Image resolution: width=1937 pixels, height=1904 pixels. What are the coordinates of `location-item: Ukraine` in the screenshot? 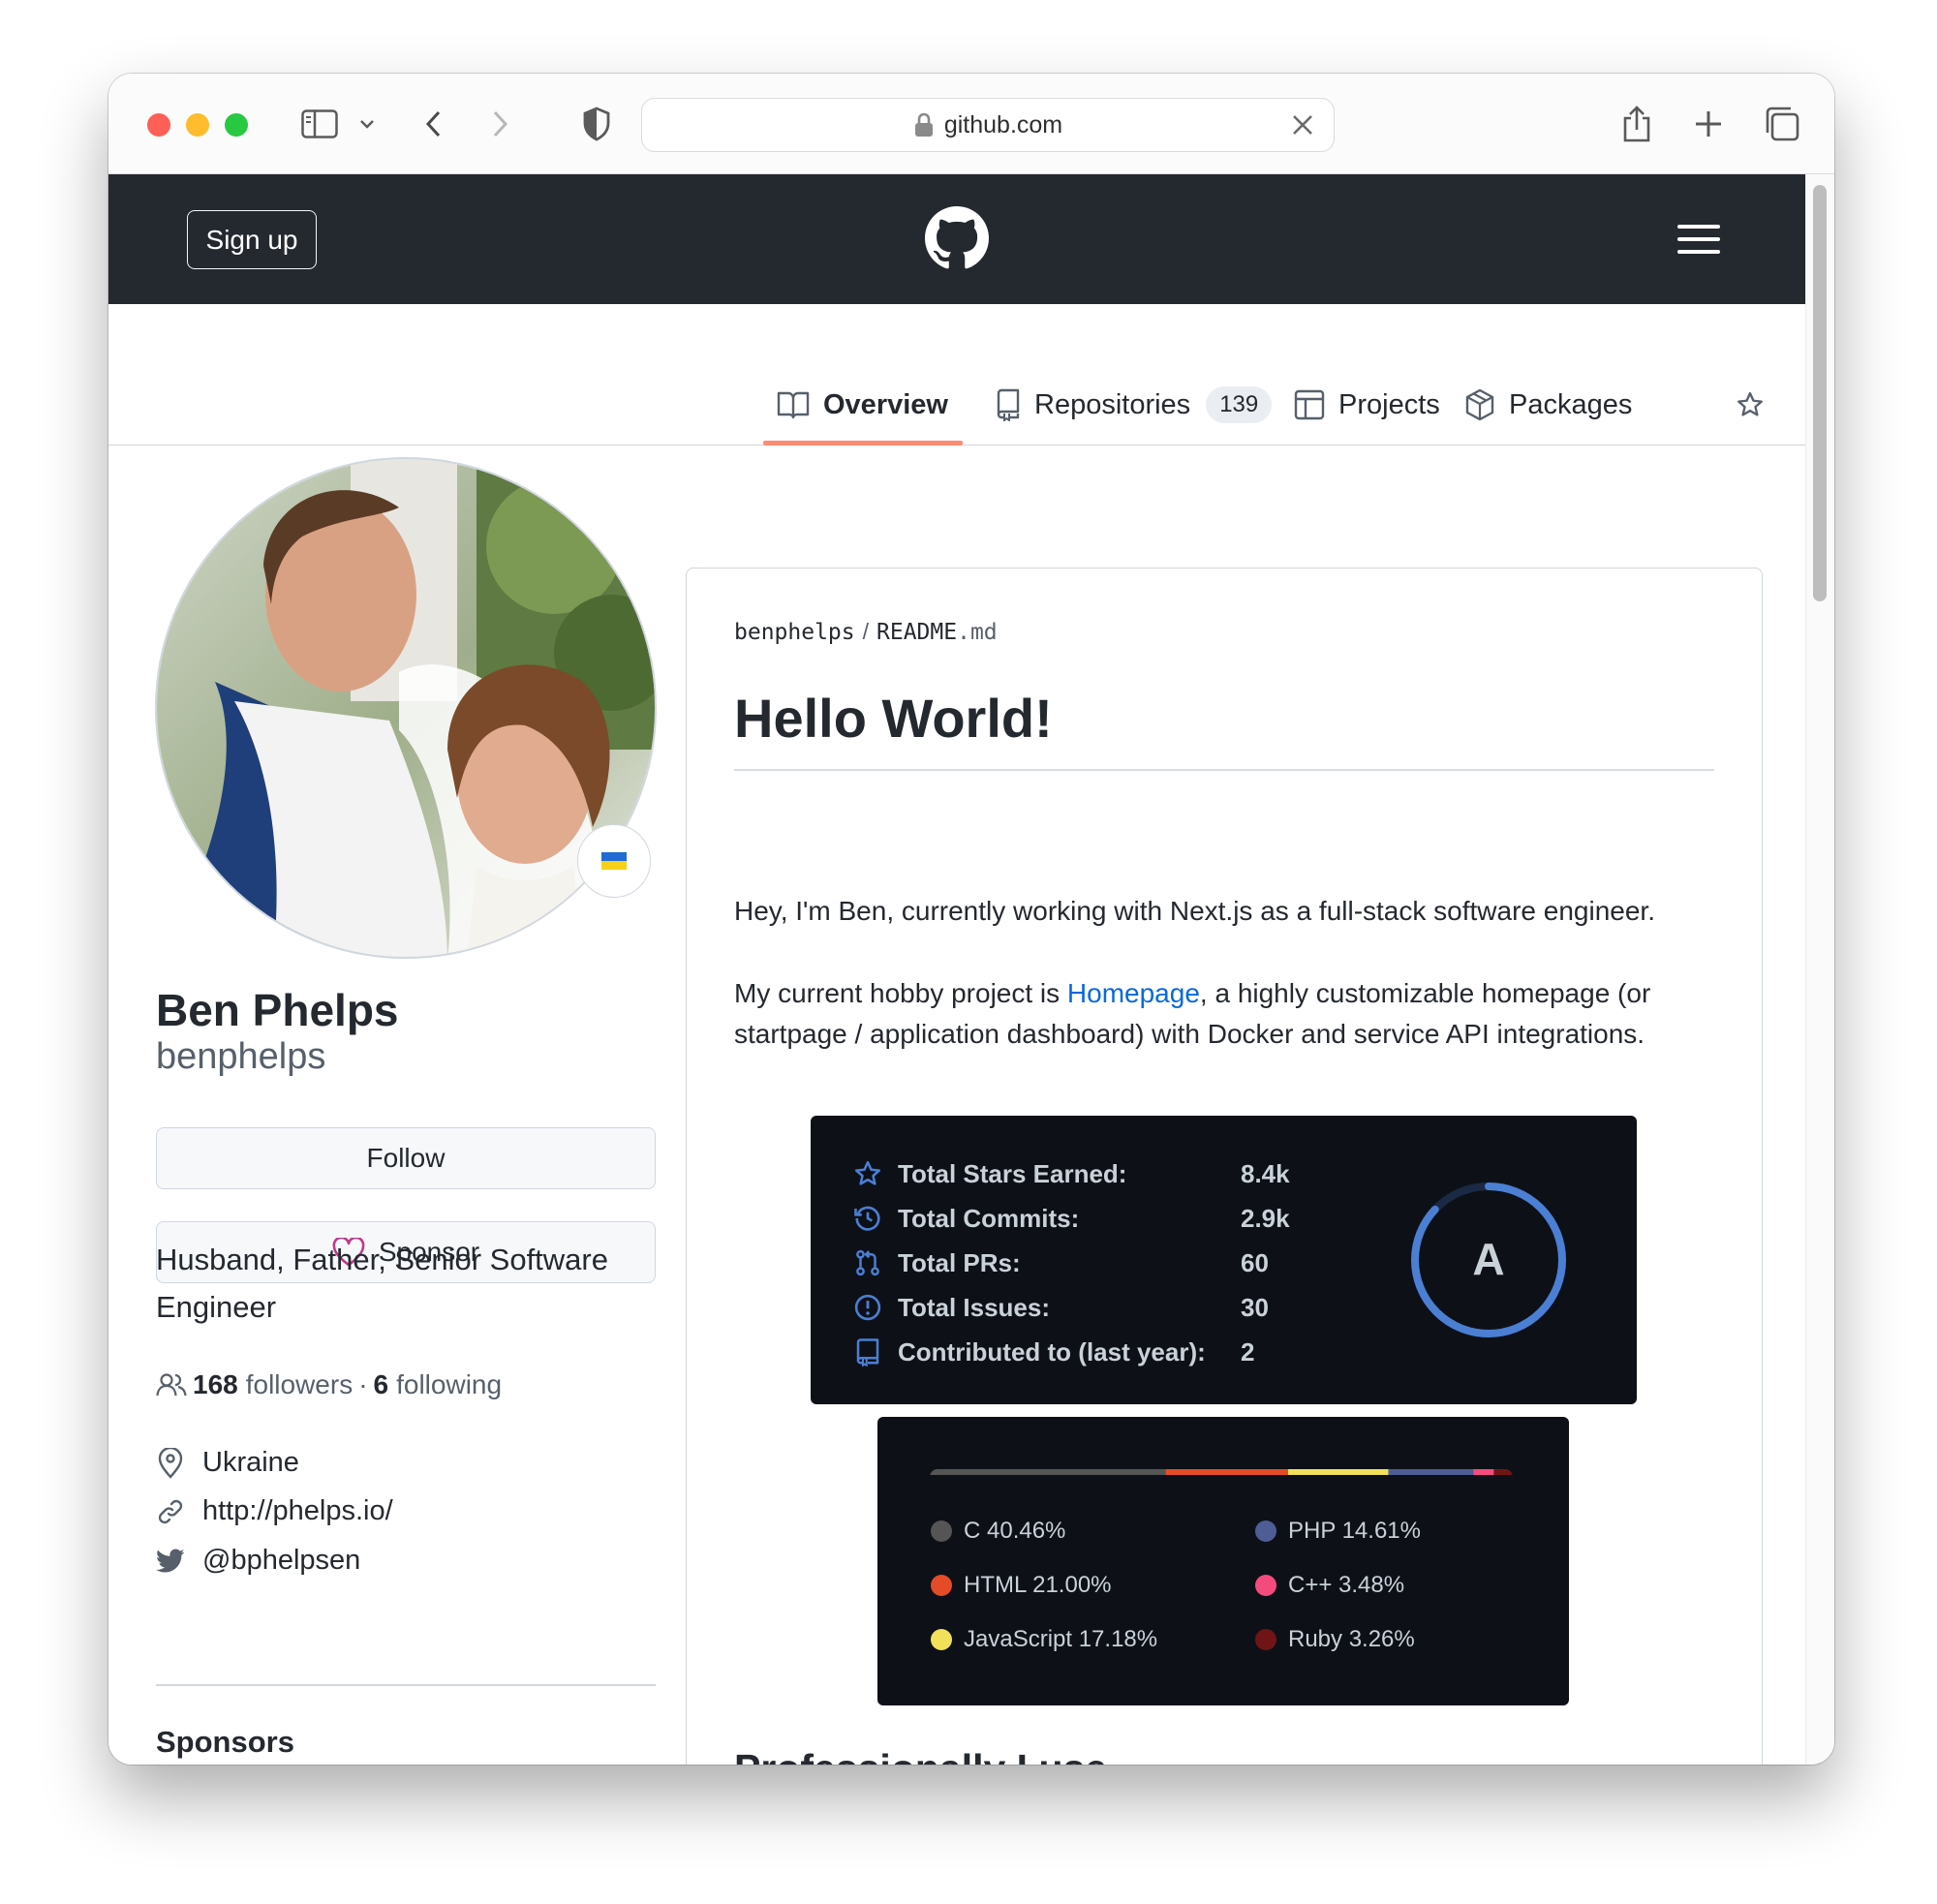 It's located at (228, 1463).